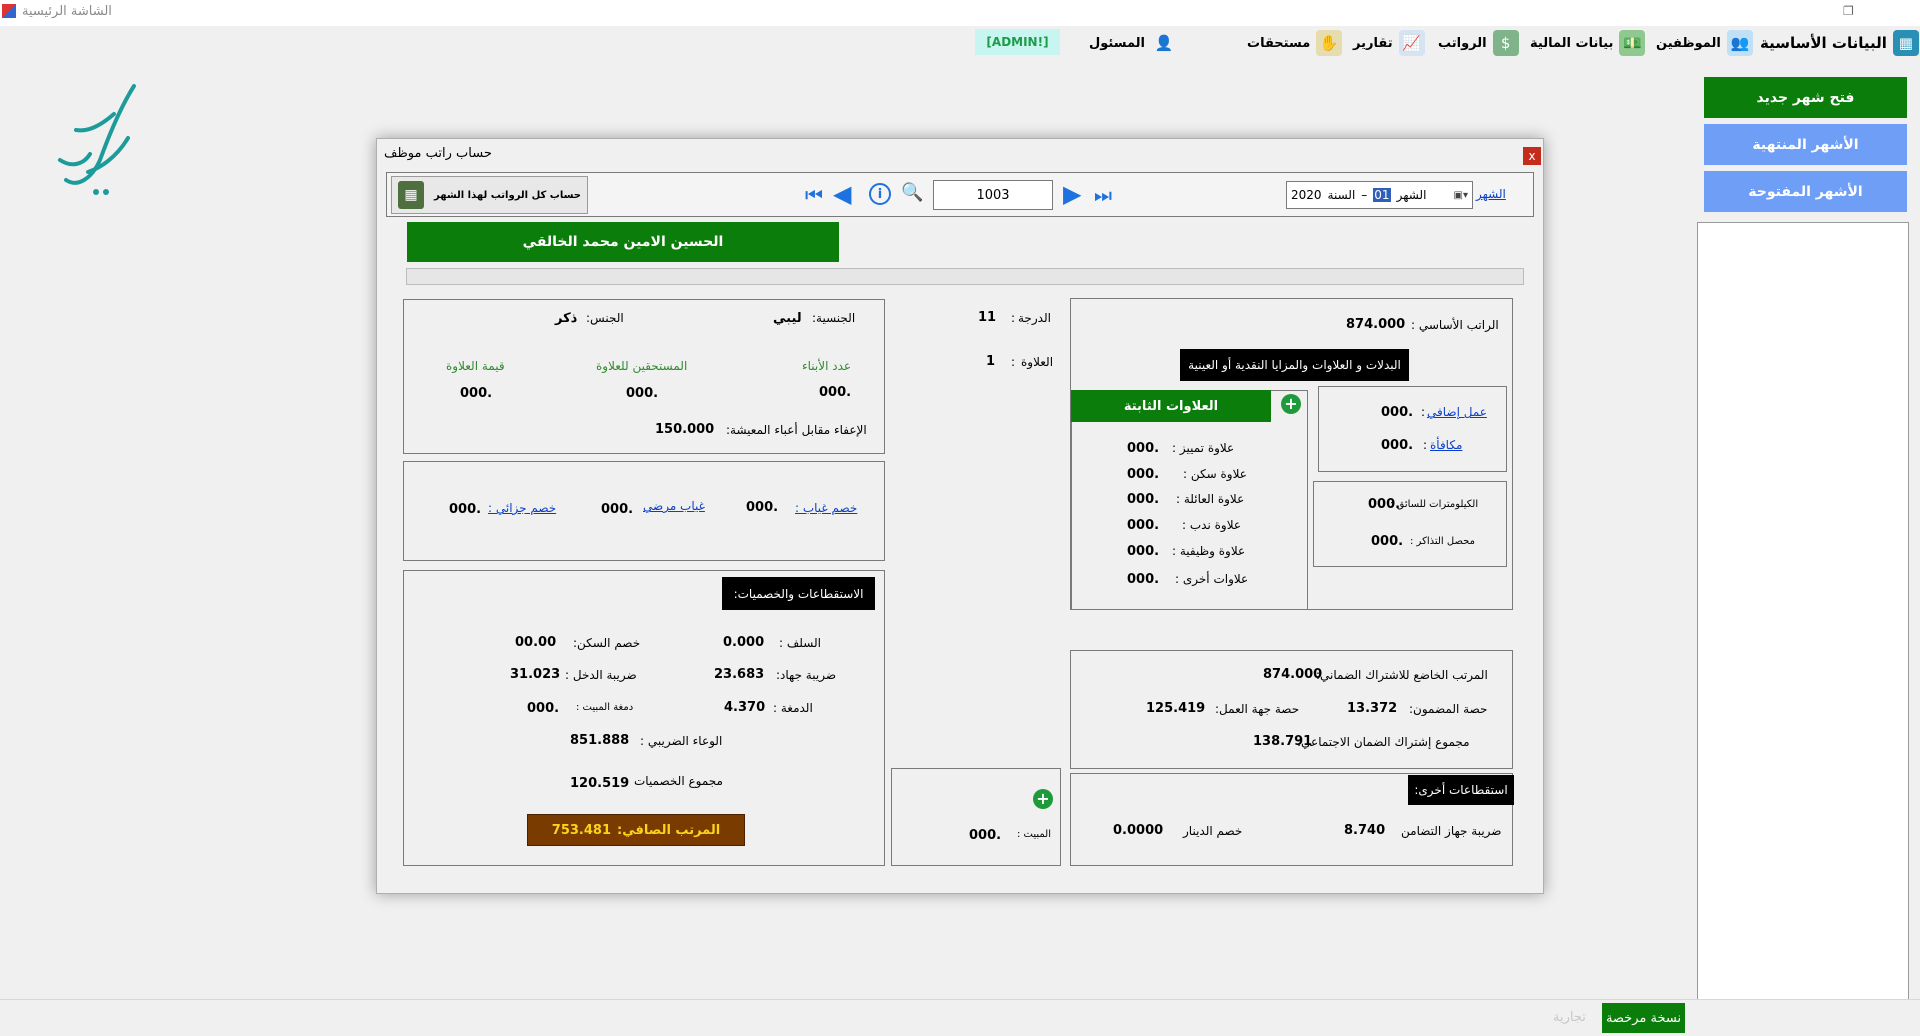  What do you see at coordinates (1103, 195) in the screenshot?
I see `last-record-icon: ⏭` at bounding box center [1103, 195].